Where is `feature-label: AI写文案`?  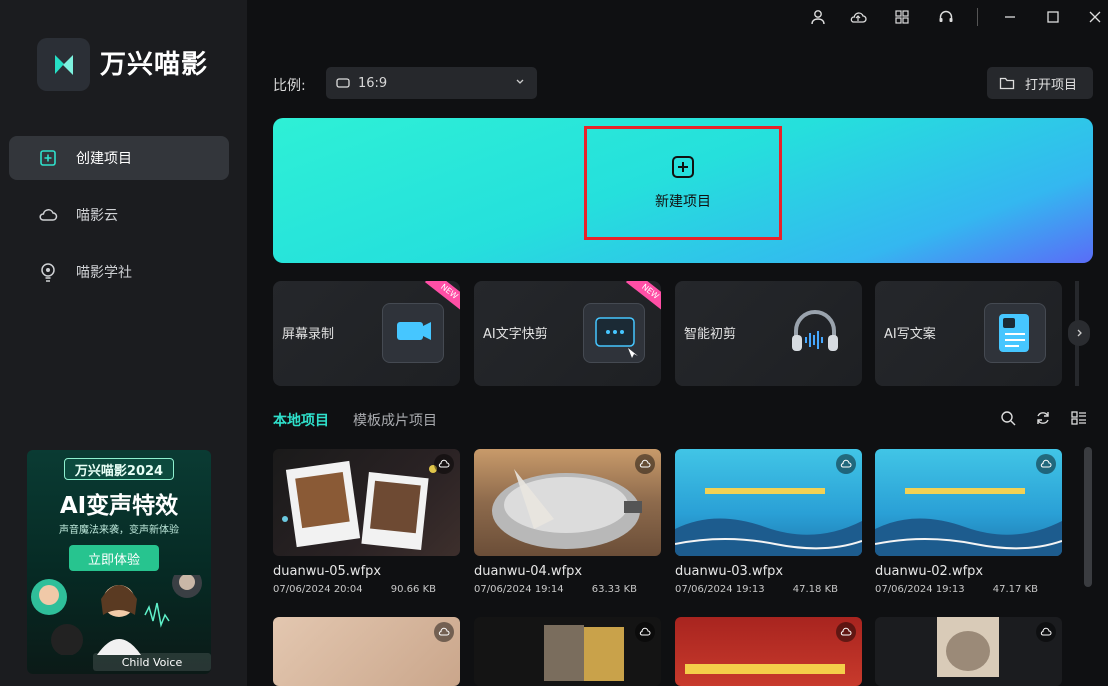 feature-label: AI写文案 is located at coordinates (910, 334).